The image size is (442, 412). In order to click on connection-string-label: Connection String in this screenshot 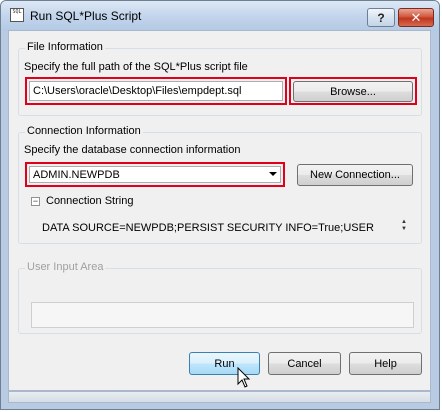, I will do `click(90, 201)`.